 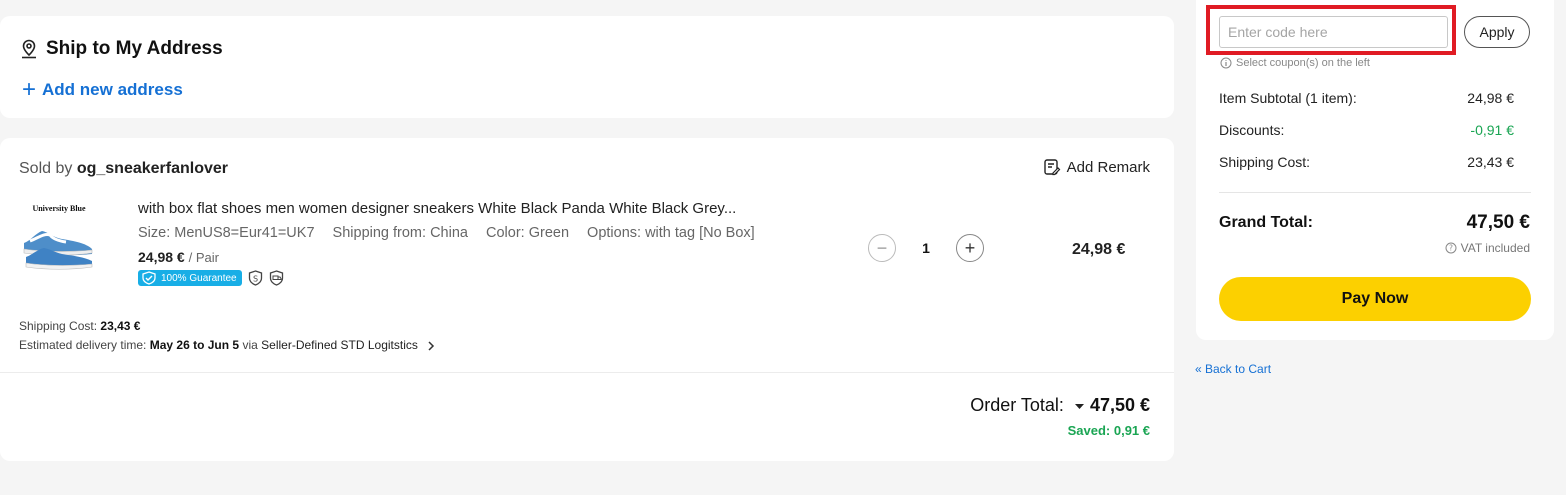 What do you see at coordinates (400, 233) in the screenshot?
I see `product-shipping-from: Shipping from: China` at bounding box center [400, 233].